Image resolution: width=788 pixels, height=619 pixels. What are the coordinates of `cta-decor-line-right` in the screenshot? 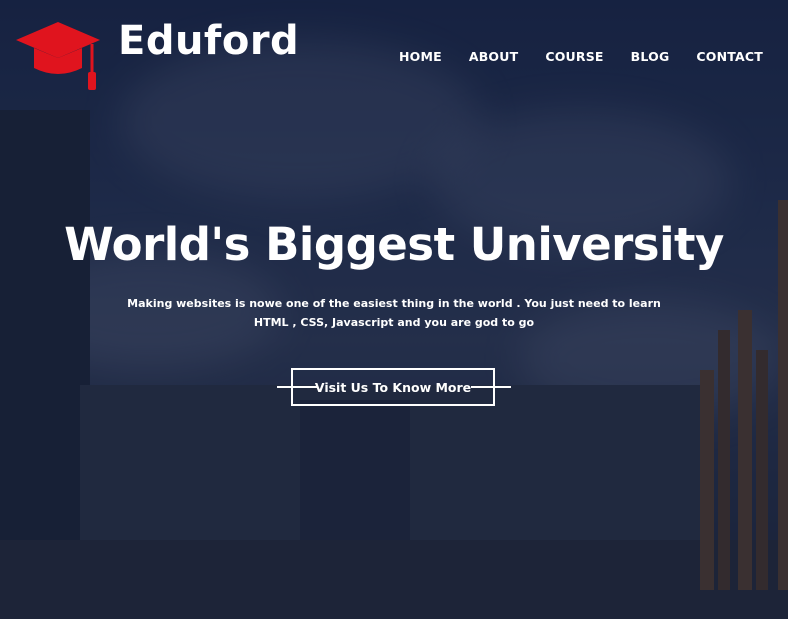 It's located at (491, 387).